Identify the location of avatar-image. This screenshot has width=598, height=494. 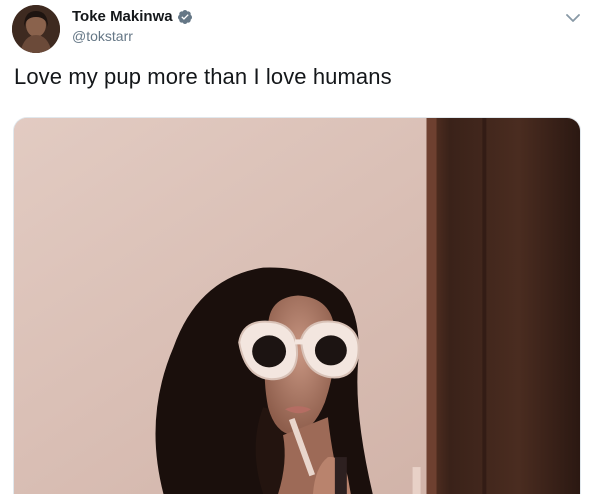
(36, 29).